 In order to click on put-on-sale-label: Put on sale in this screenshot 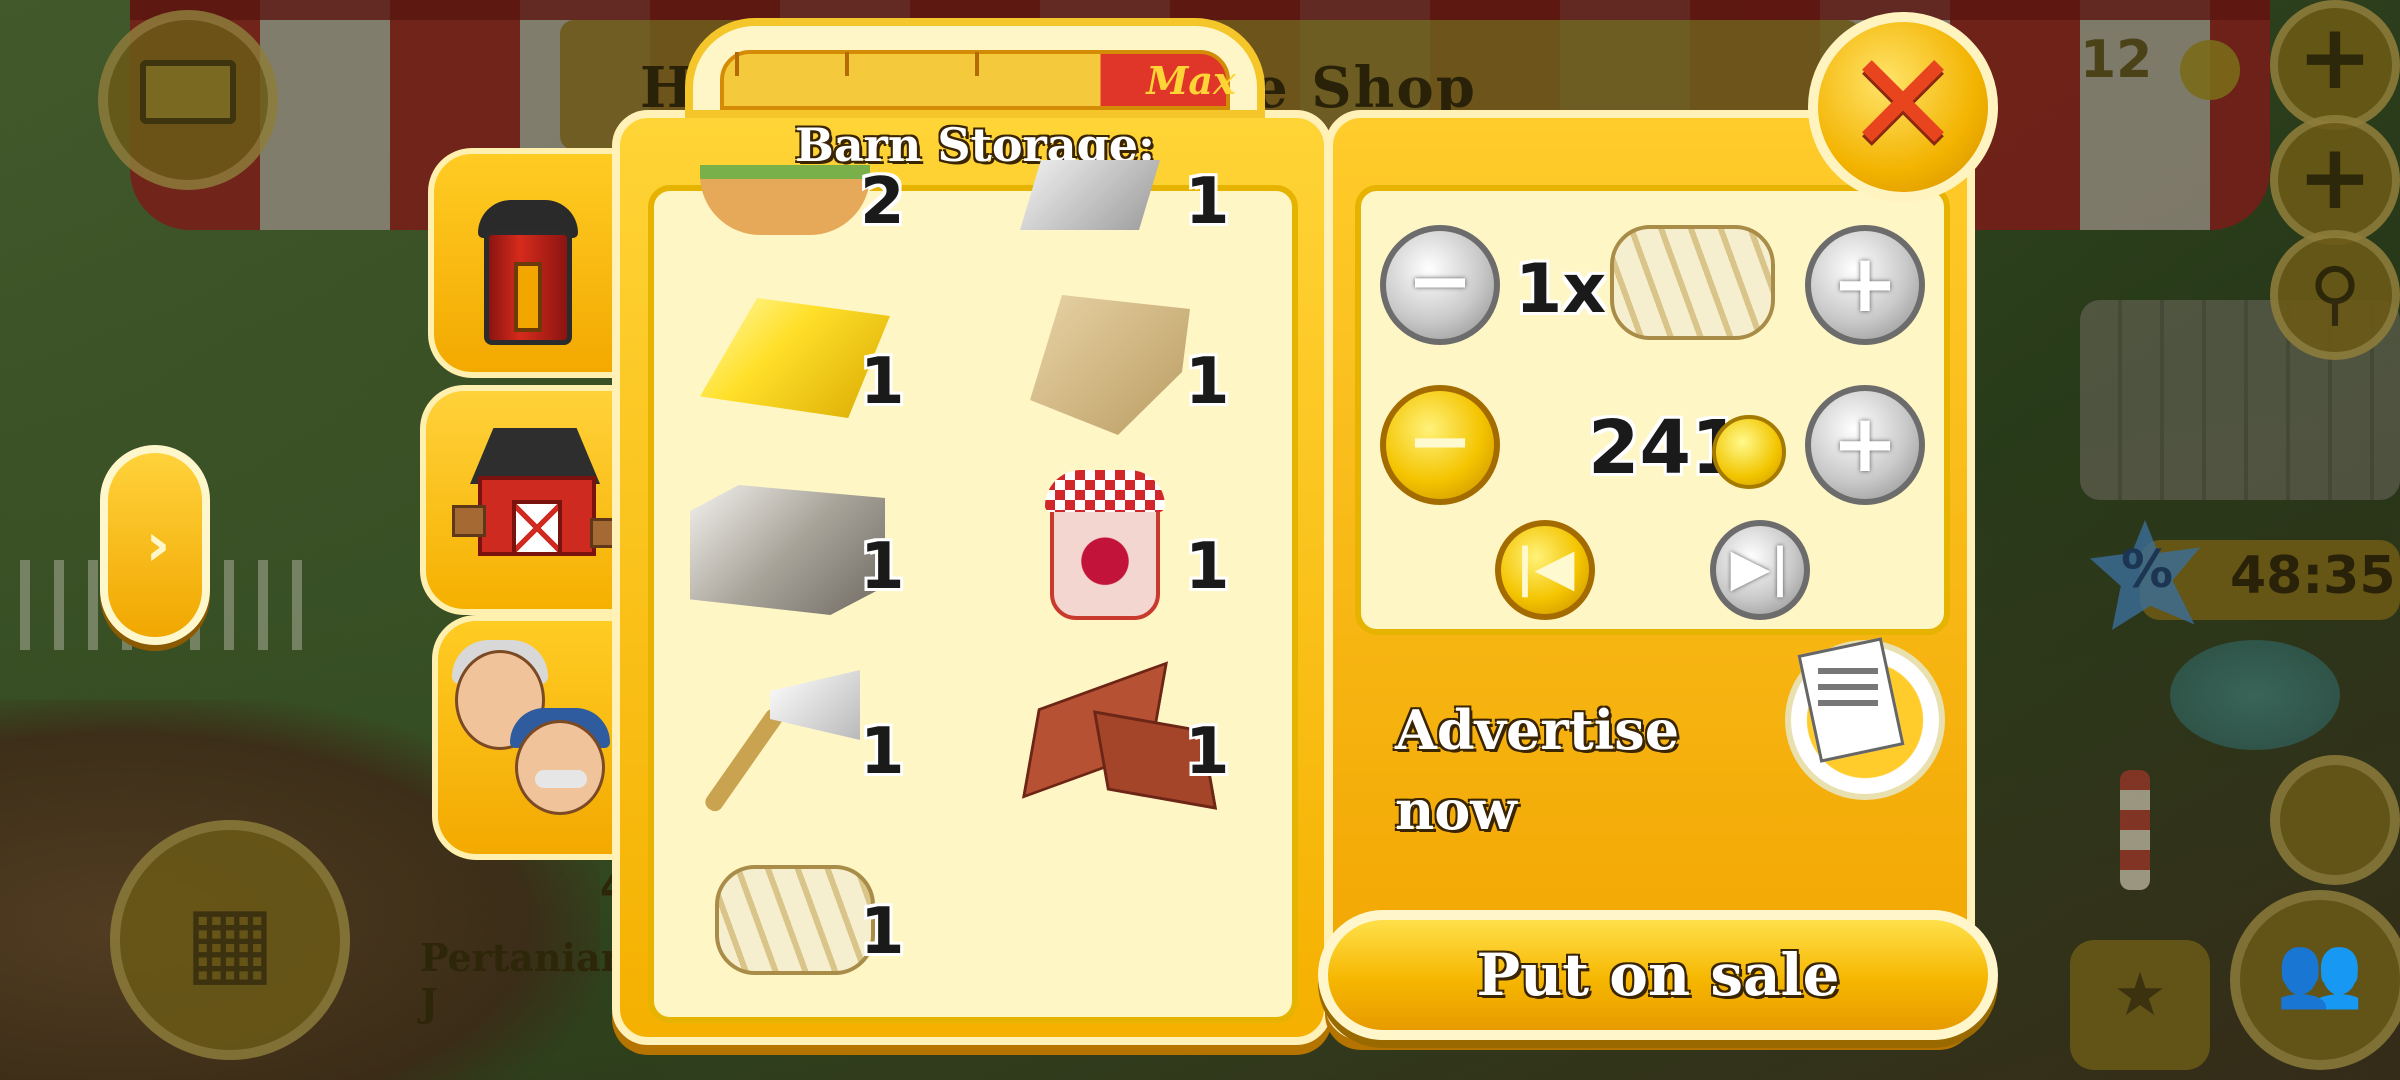, I will do `click(1658, 975)`.